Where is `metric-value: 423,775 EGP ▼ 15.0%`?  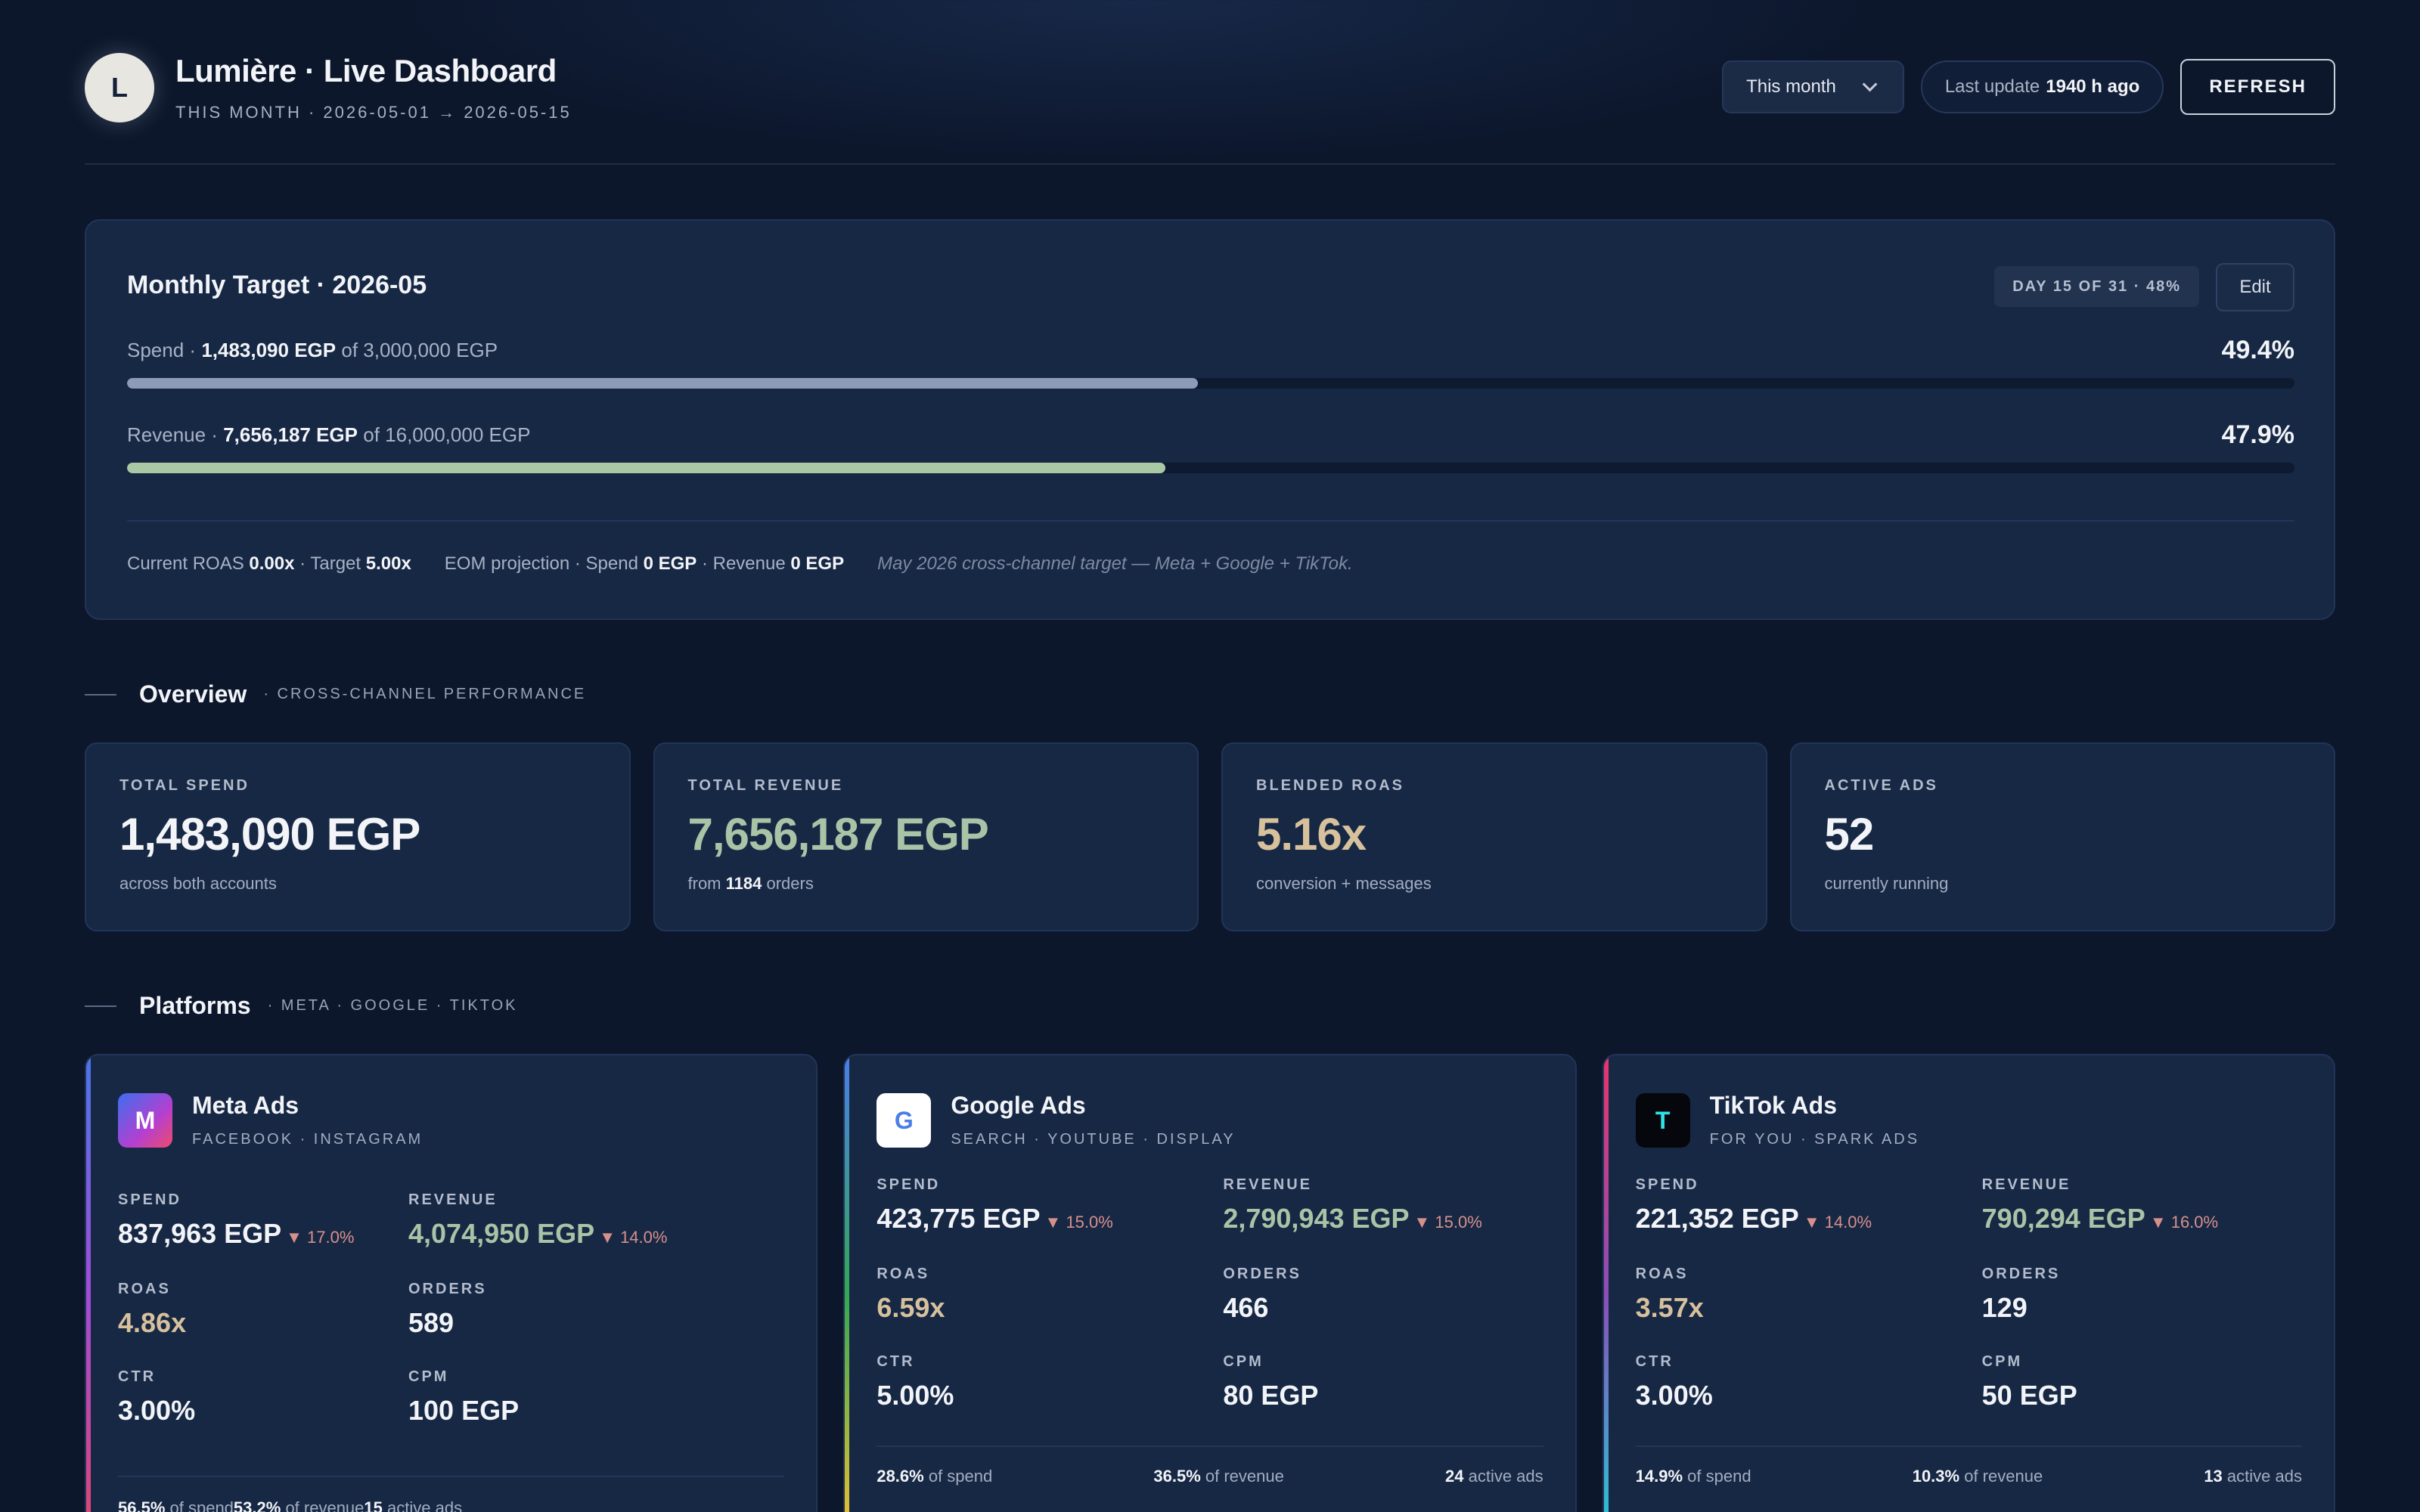 metric-value: 423,775 EGP ▼ 15.0% is located at coordinates (994, 1219).